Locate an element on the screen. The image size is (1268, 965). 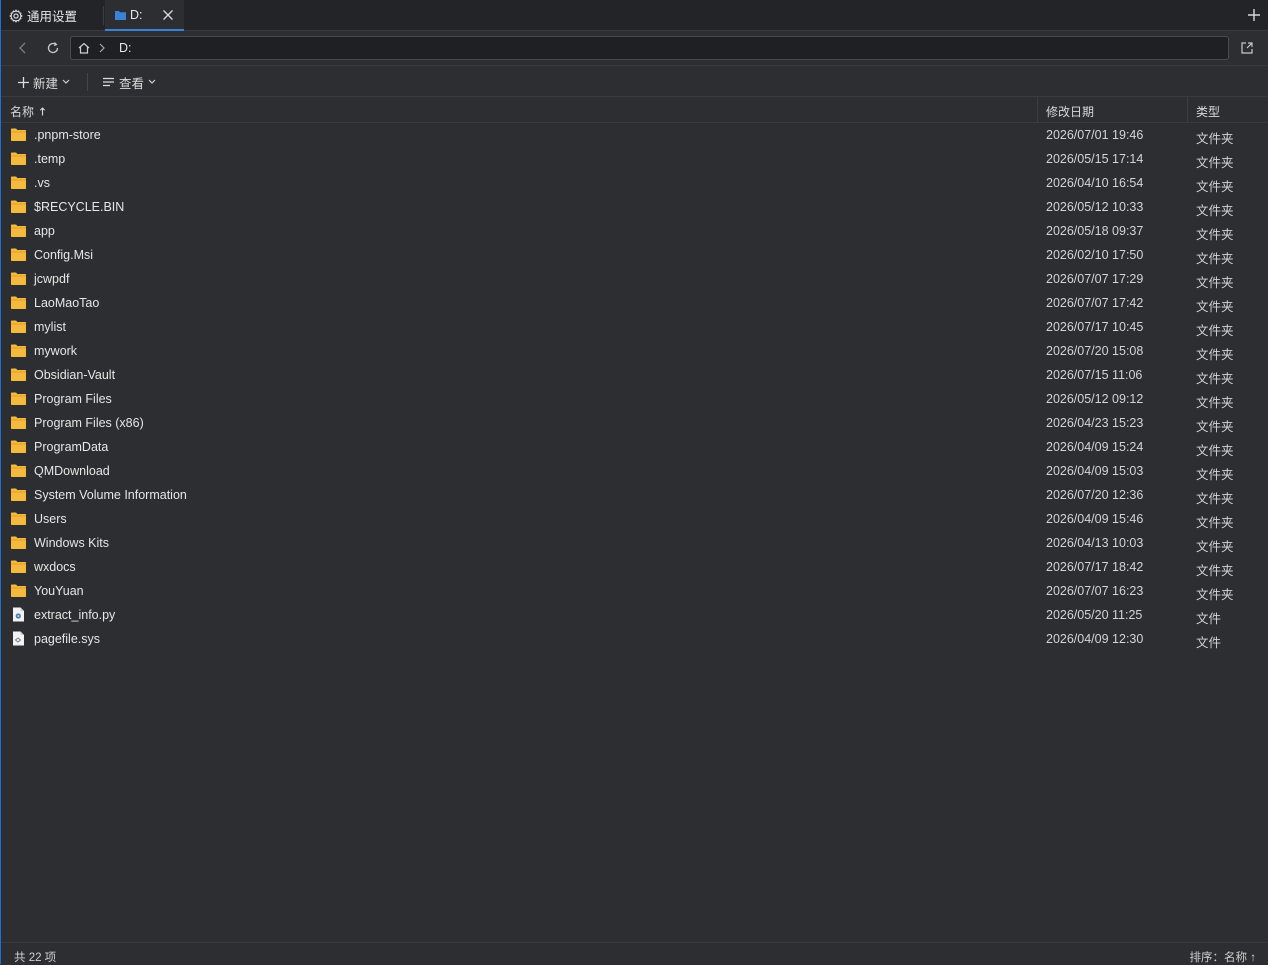
column-header-name: 名称 is located at coordinates (28, 111).